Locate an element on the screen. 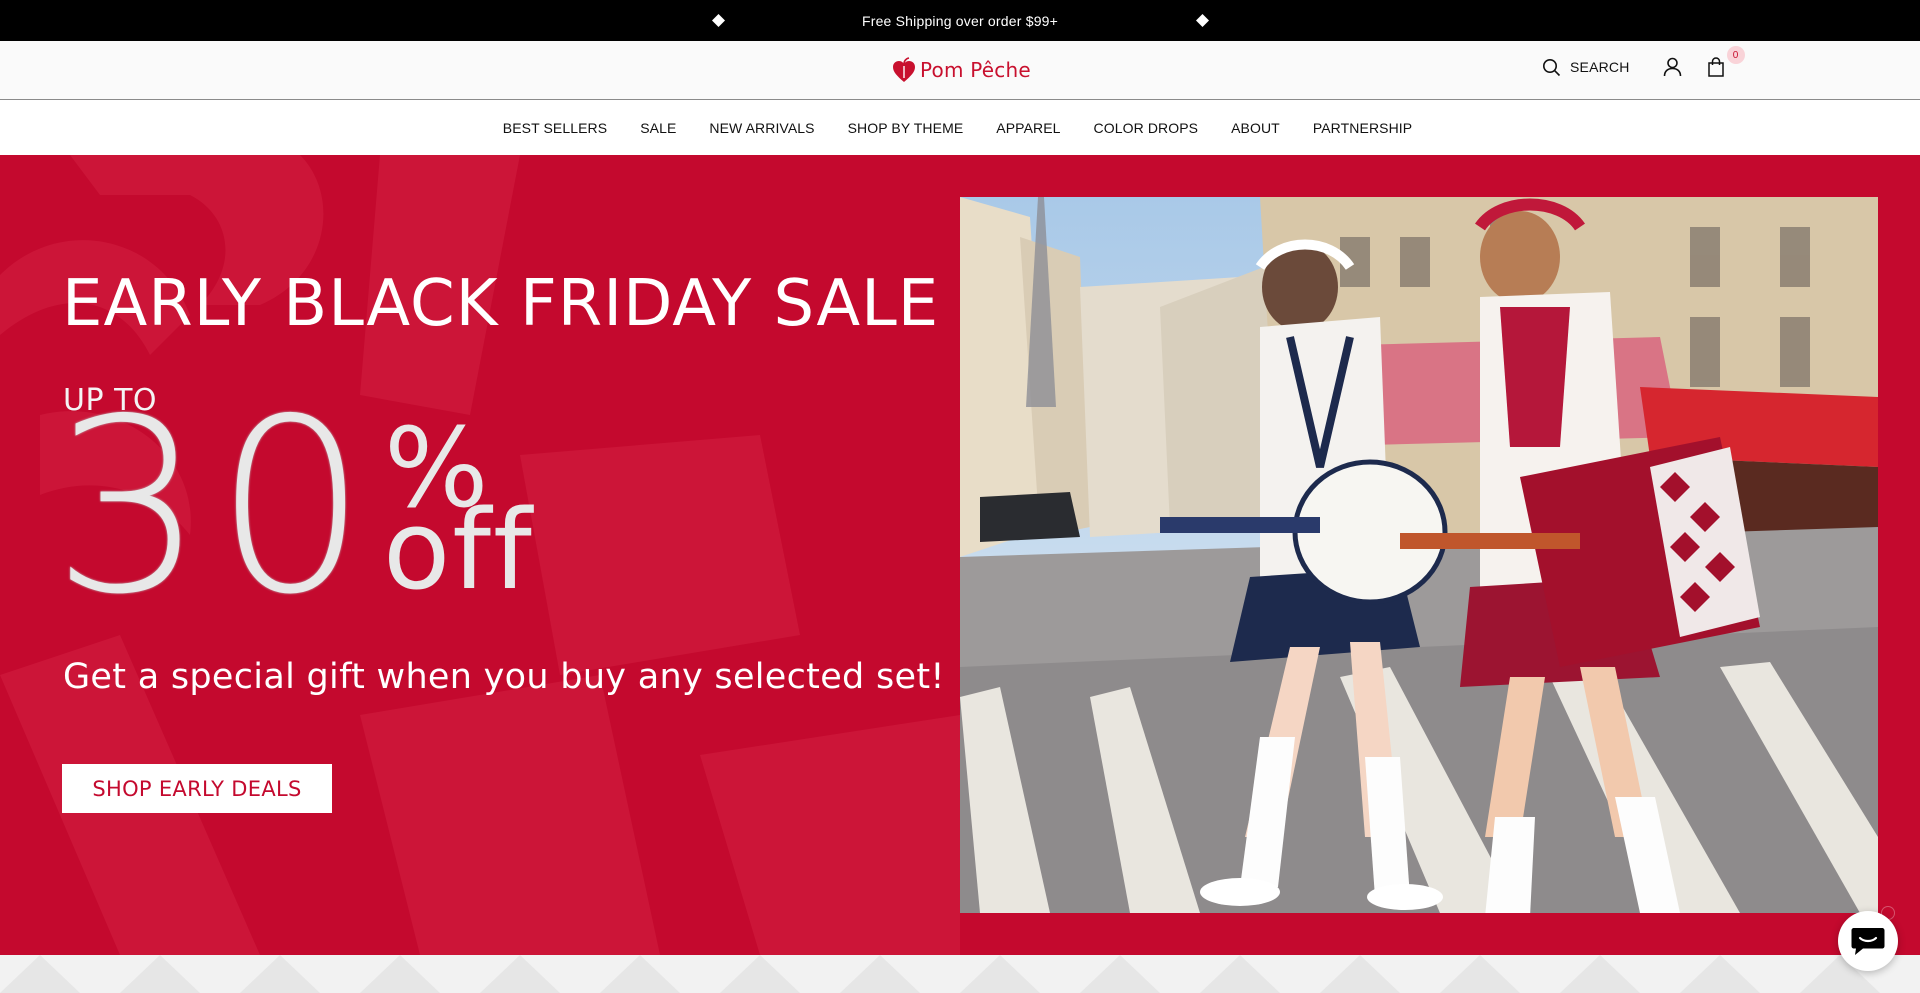  section-divider-pattern is located at coordinates (960, 974).